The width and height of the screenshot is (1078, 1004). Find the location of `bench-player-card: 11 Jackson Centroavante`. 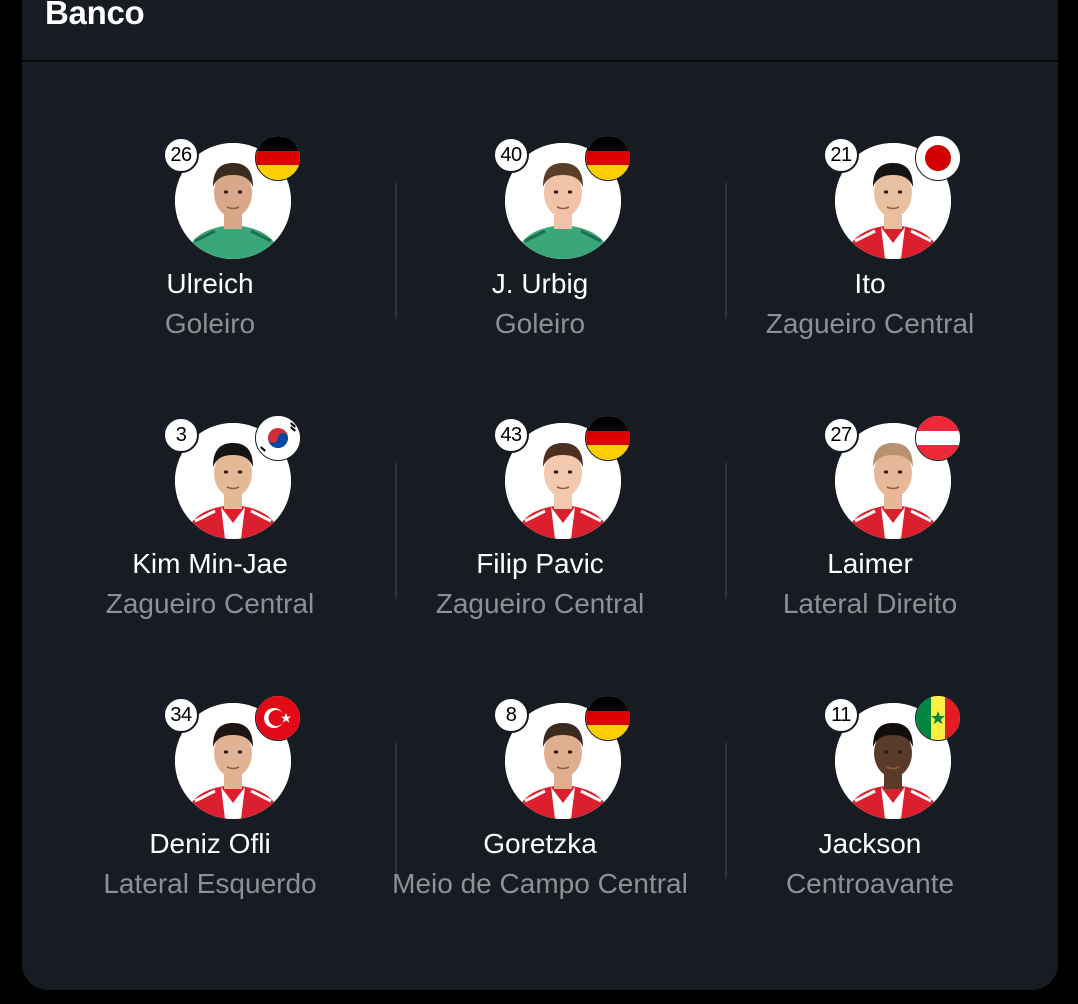

bench-player-card: 11 Jackson Centroavante is located at coordinates (870, 799).